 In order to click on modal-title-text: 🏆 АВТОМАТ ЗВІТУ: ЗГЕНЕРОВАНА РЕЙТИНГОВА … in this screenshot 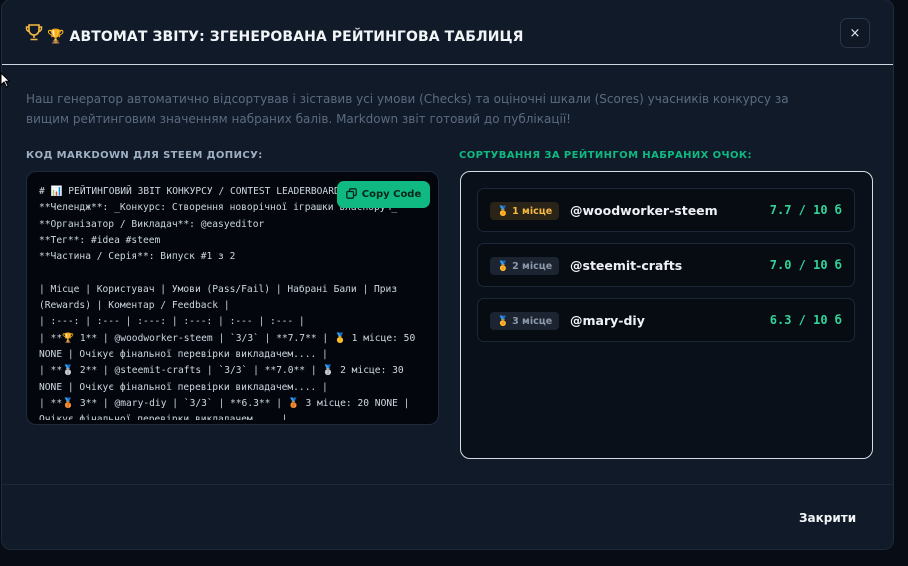, I will do `click(285, 37)`.